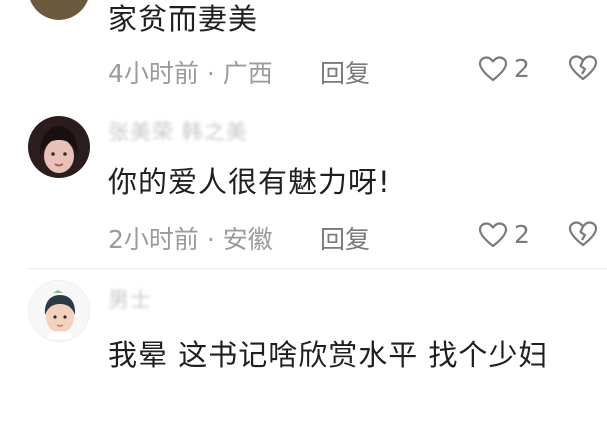 The image size is (607, 427). Describe the element at coordinates (249, 182) in the screenshot. I see `comment-text: 你的爱人很有魅力呀!` at that location.